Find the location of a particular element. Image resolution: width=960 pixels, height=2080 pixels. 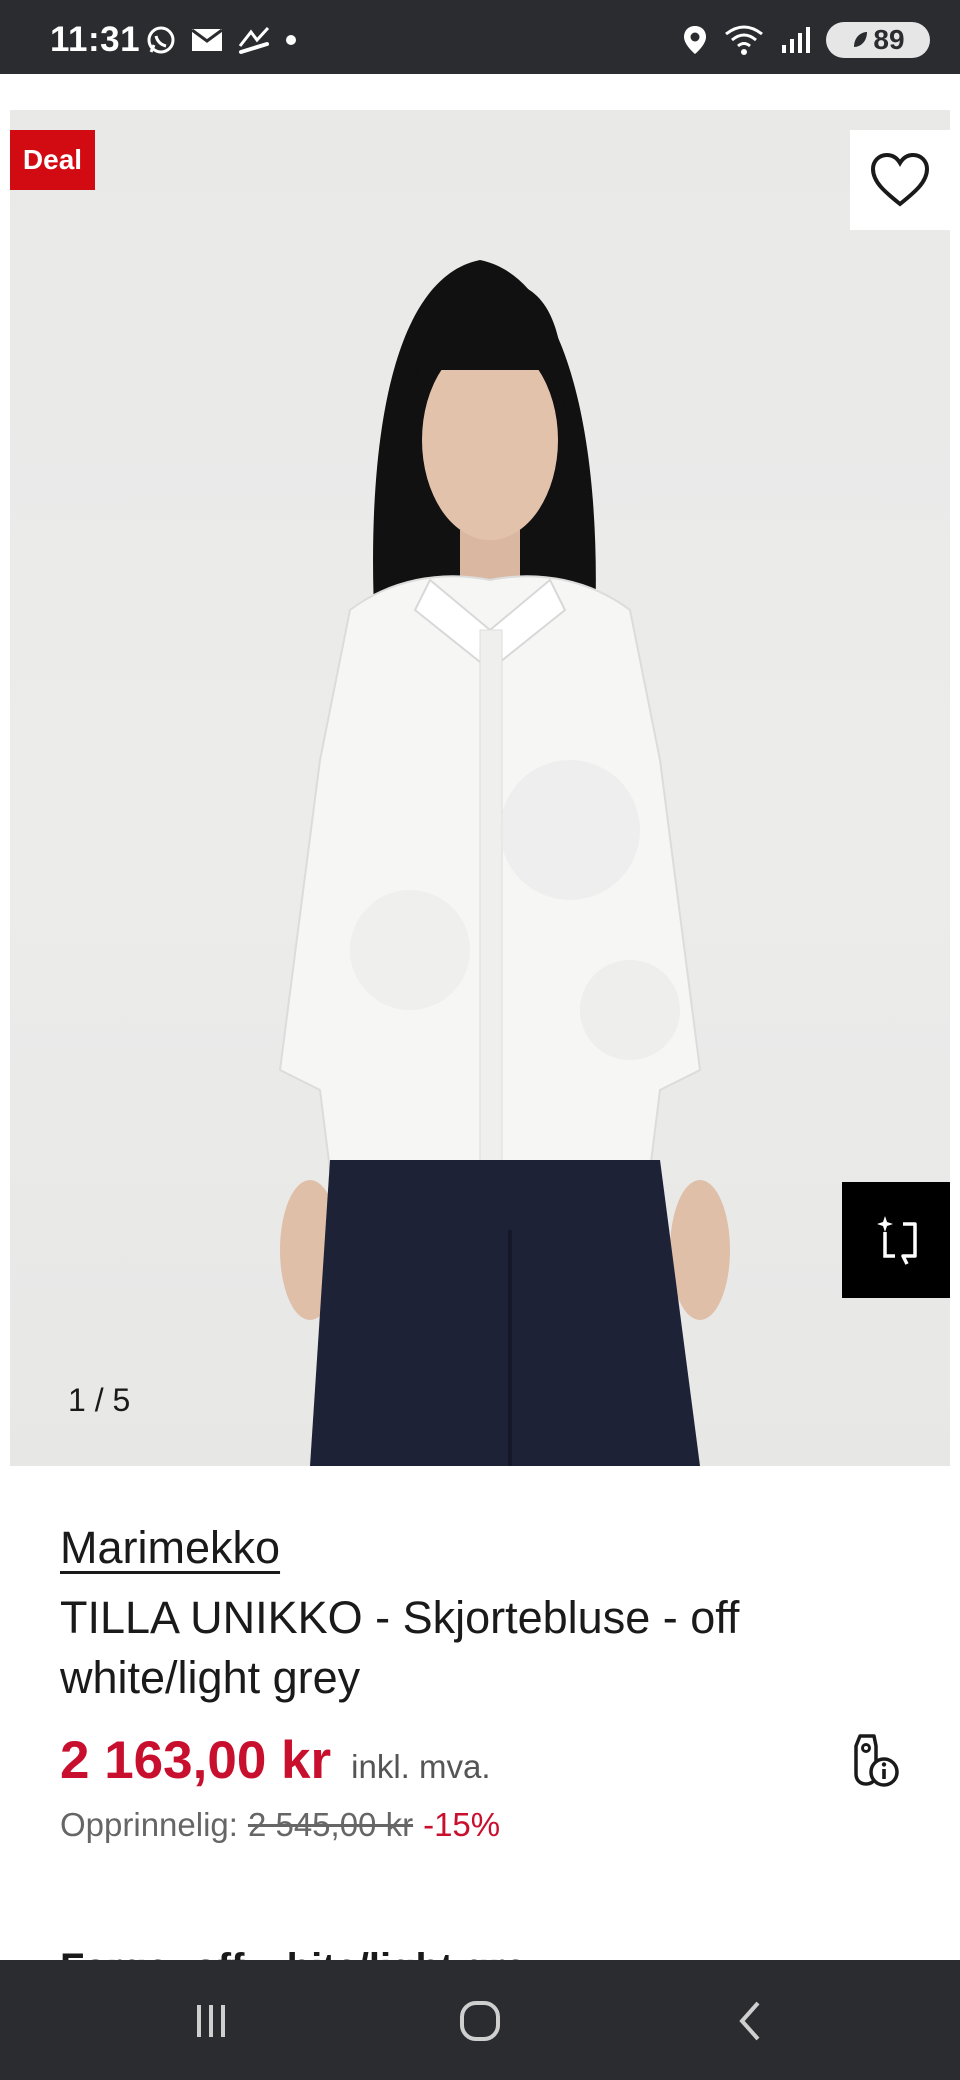

battery-saver-icon is located at coordinates (861, 39).